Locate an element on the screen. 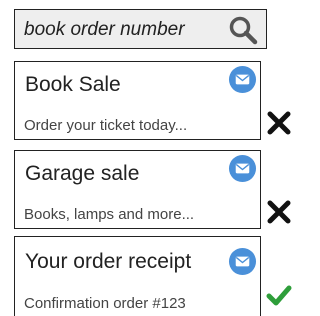 This screenshot has width=320, height=316. email-title: Your order receipt is located at coordinates (108, 261).